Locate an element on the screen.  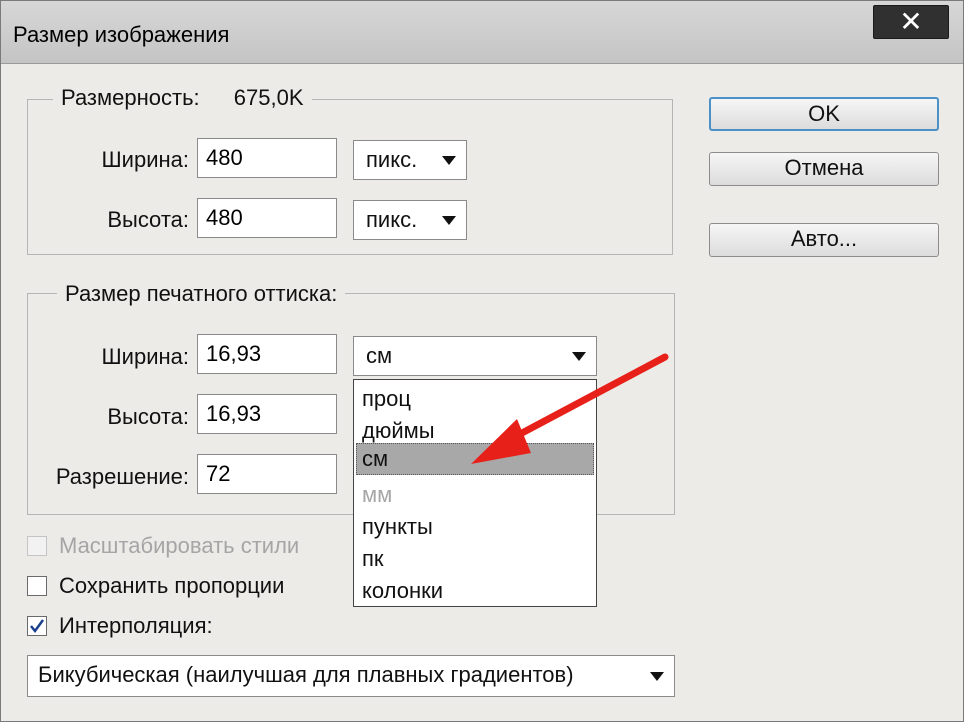
print-height-label: Высота: is located at coordinates (148, 416).